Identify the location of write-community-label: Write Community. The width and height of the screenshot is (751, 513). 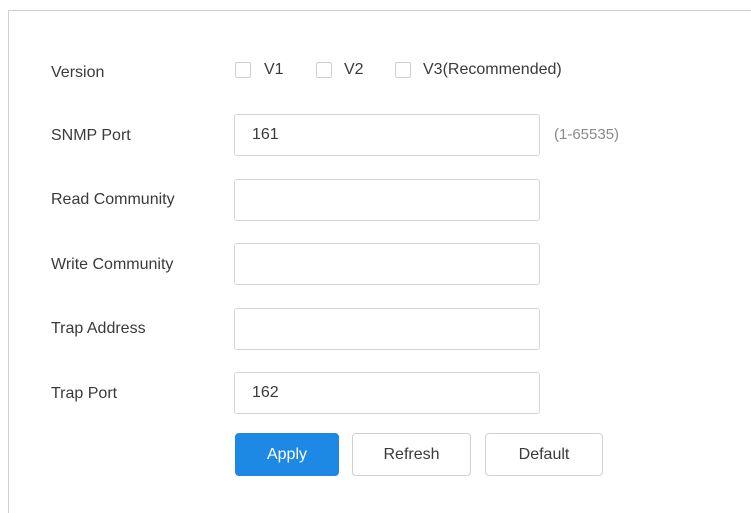
(112, 264).